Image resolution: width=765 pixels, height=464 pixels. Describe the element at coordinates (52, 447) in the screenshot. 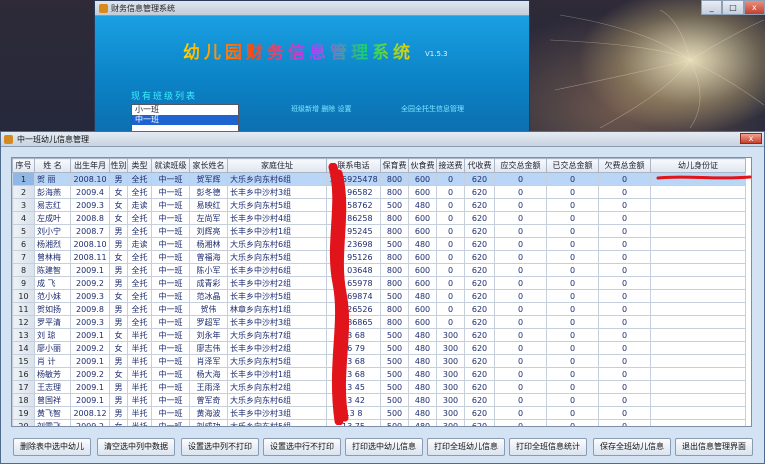

I see `delete-selected-child-button: 删除表中选中幼儿` at that location.